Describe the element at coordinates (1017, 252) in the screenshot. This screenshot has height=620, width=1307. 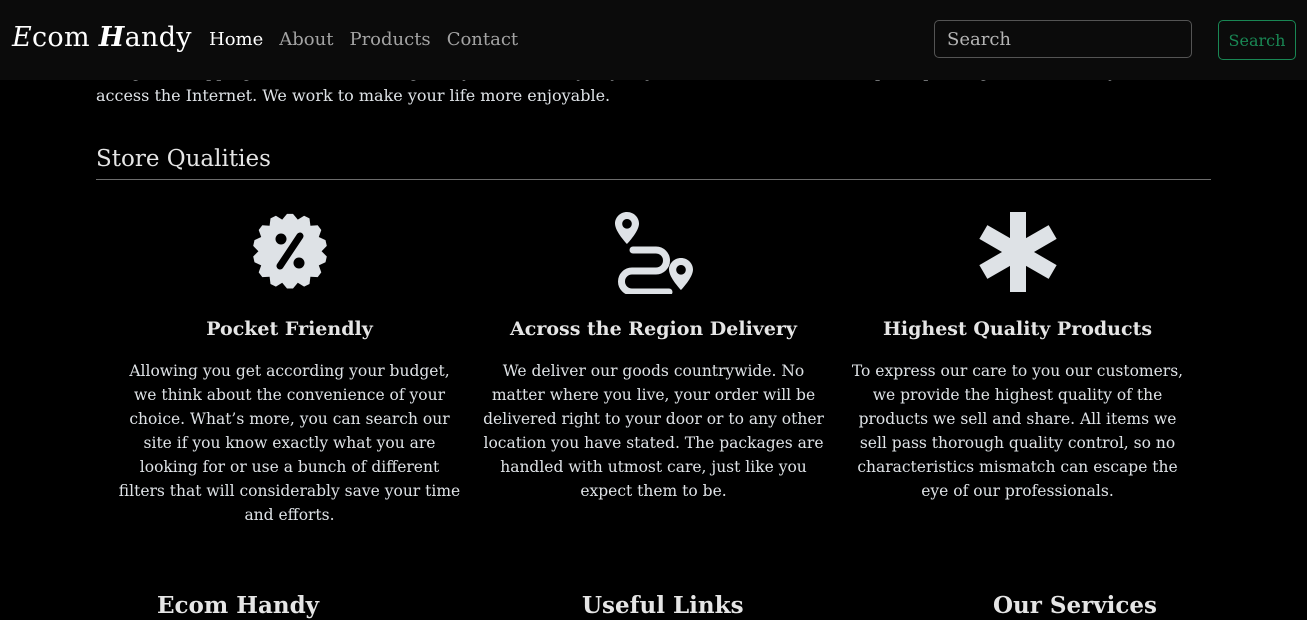
I see `asterisk-icon` at that location.